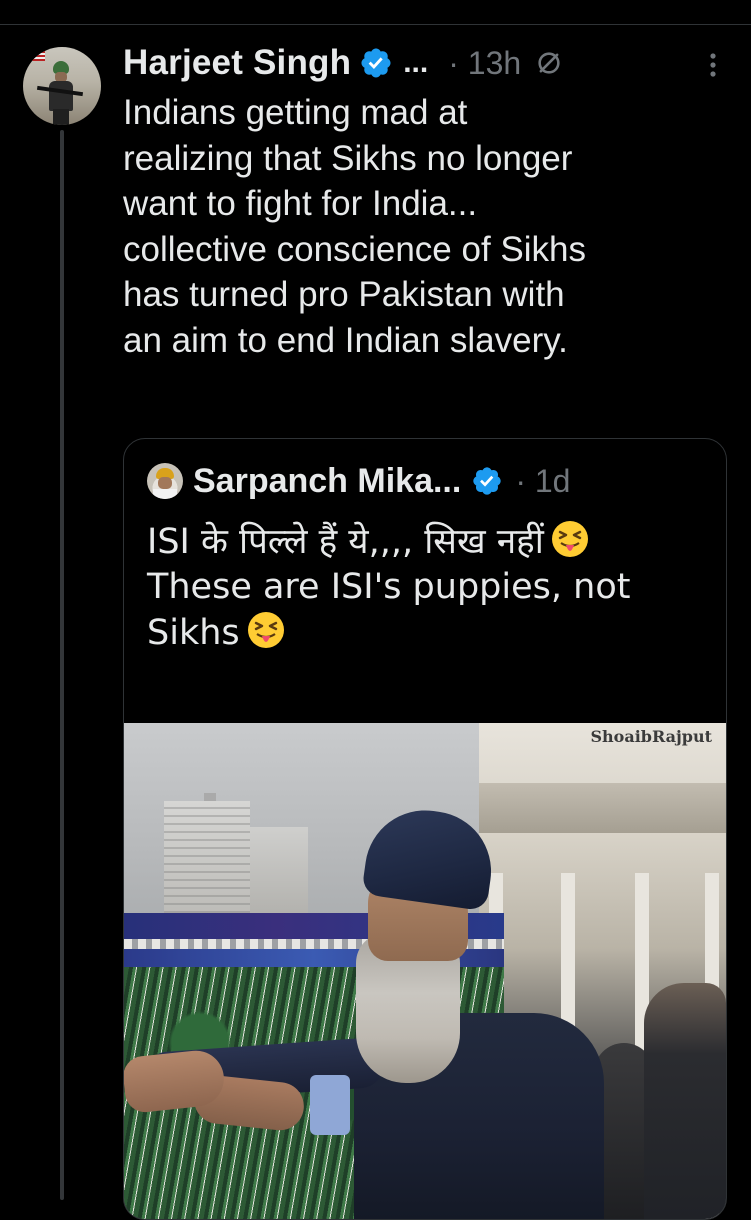 This screenshot has width=751, height=1220. I want to click on quote-header: Sarpanch Mika... · 1d, so click(358, 481).